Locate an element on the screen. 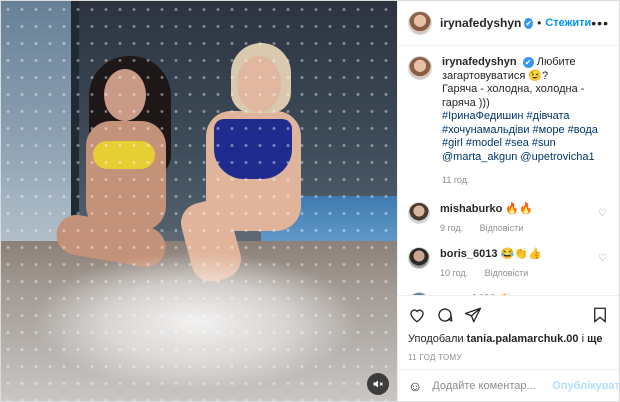 This screenshot has height=402, width=620. comment-time: 9 год. is located at coordinates (452, 227).